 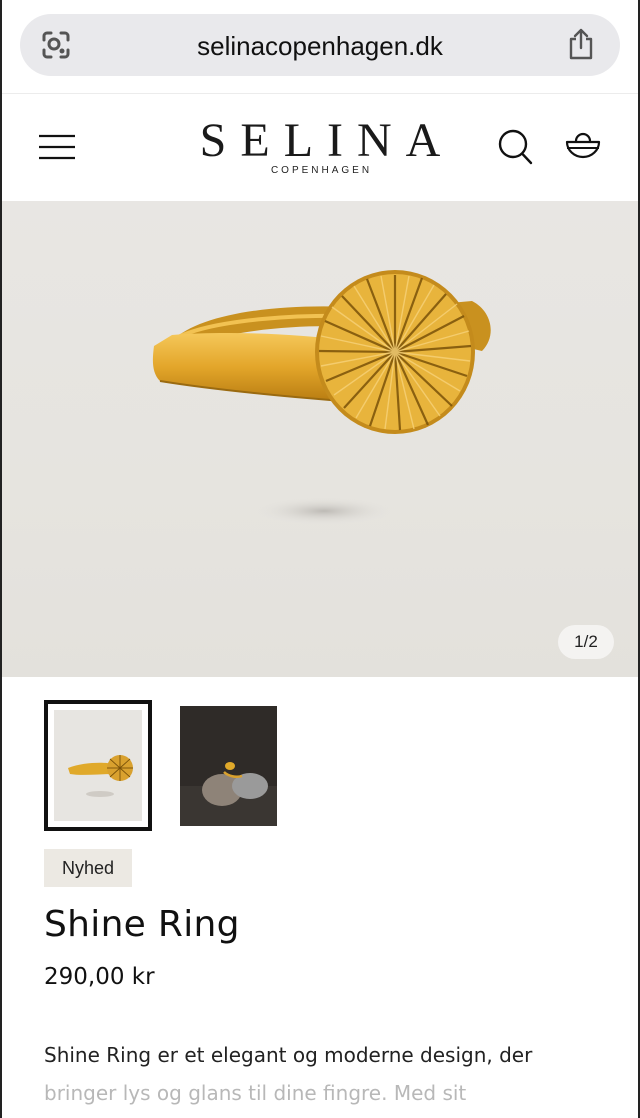 I want to click on thumbnail-1-selected, so click(x=98, y=765).